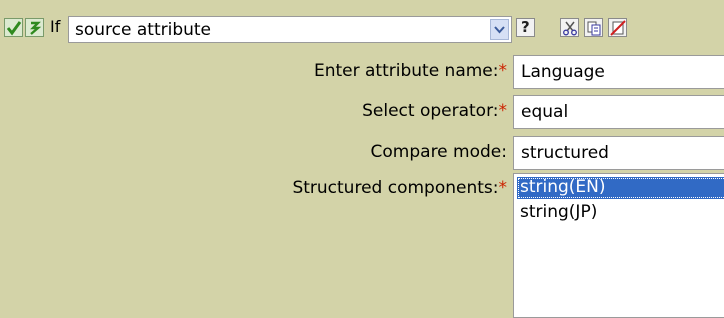 The height and width of the screenshot is (318, 724). Describe the element at coordinates (143, 30) in the screenshot. I see `condition-select-value: source attribute` at that location.